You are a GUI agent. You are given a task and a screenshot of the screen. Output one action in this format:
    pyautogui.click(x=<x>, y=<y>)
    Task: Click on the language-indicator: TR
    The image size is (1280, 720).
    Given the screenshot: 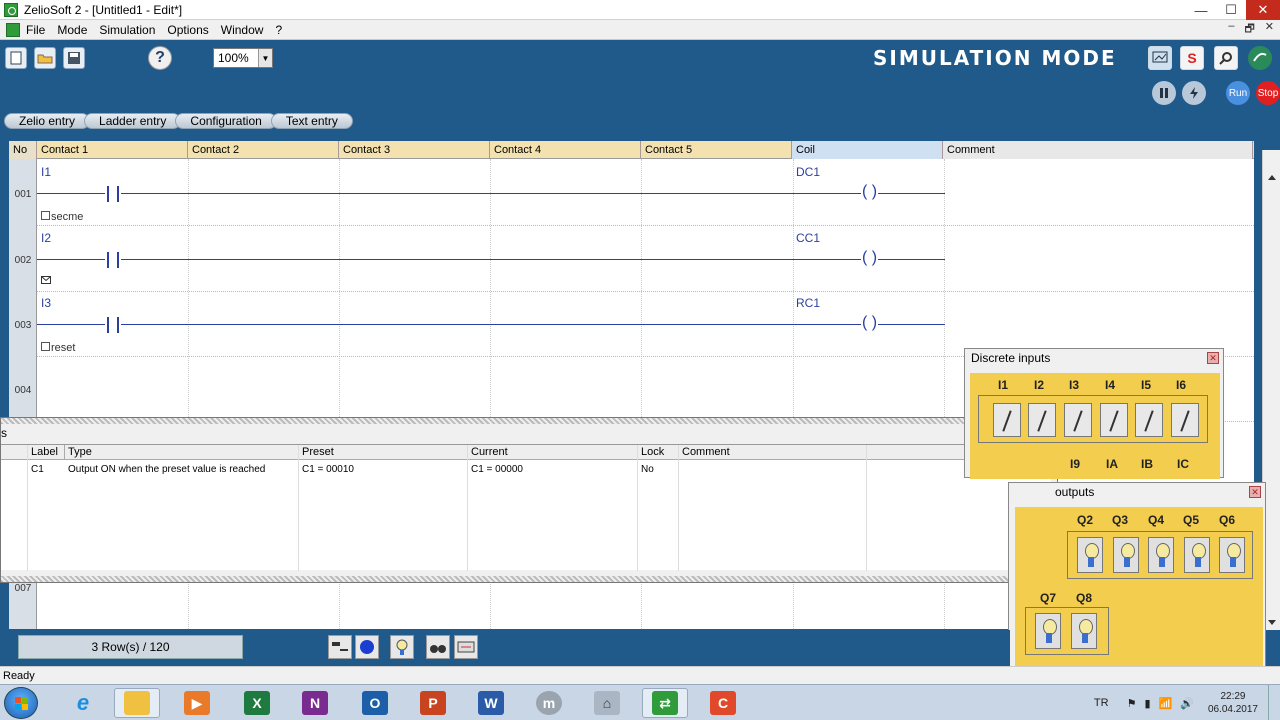 What is the action you would take?
    pyautogui.click(x=1101, y=703)
    